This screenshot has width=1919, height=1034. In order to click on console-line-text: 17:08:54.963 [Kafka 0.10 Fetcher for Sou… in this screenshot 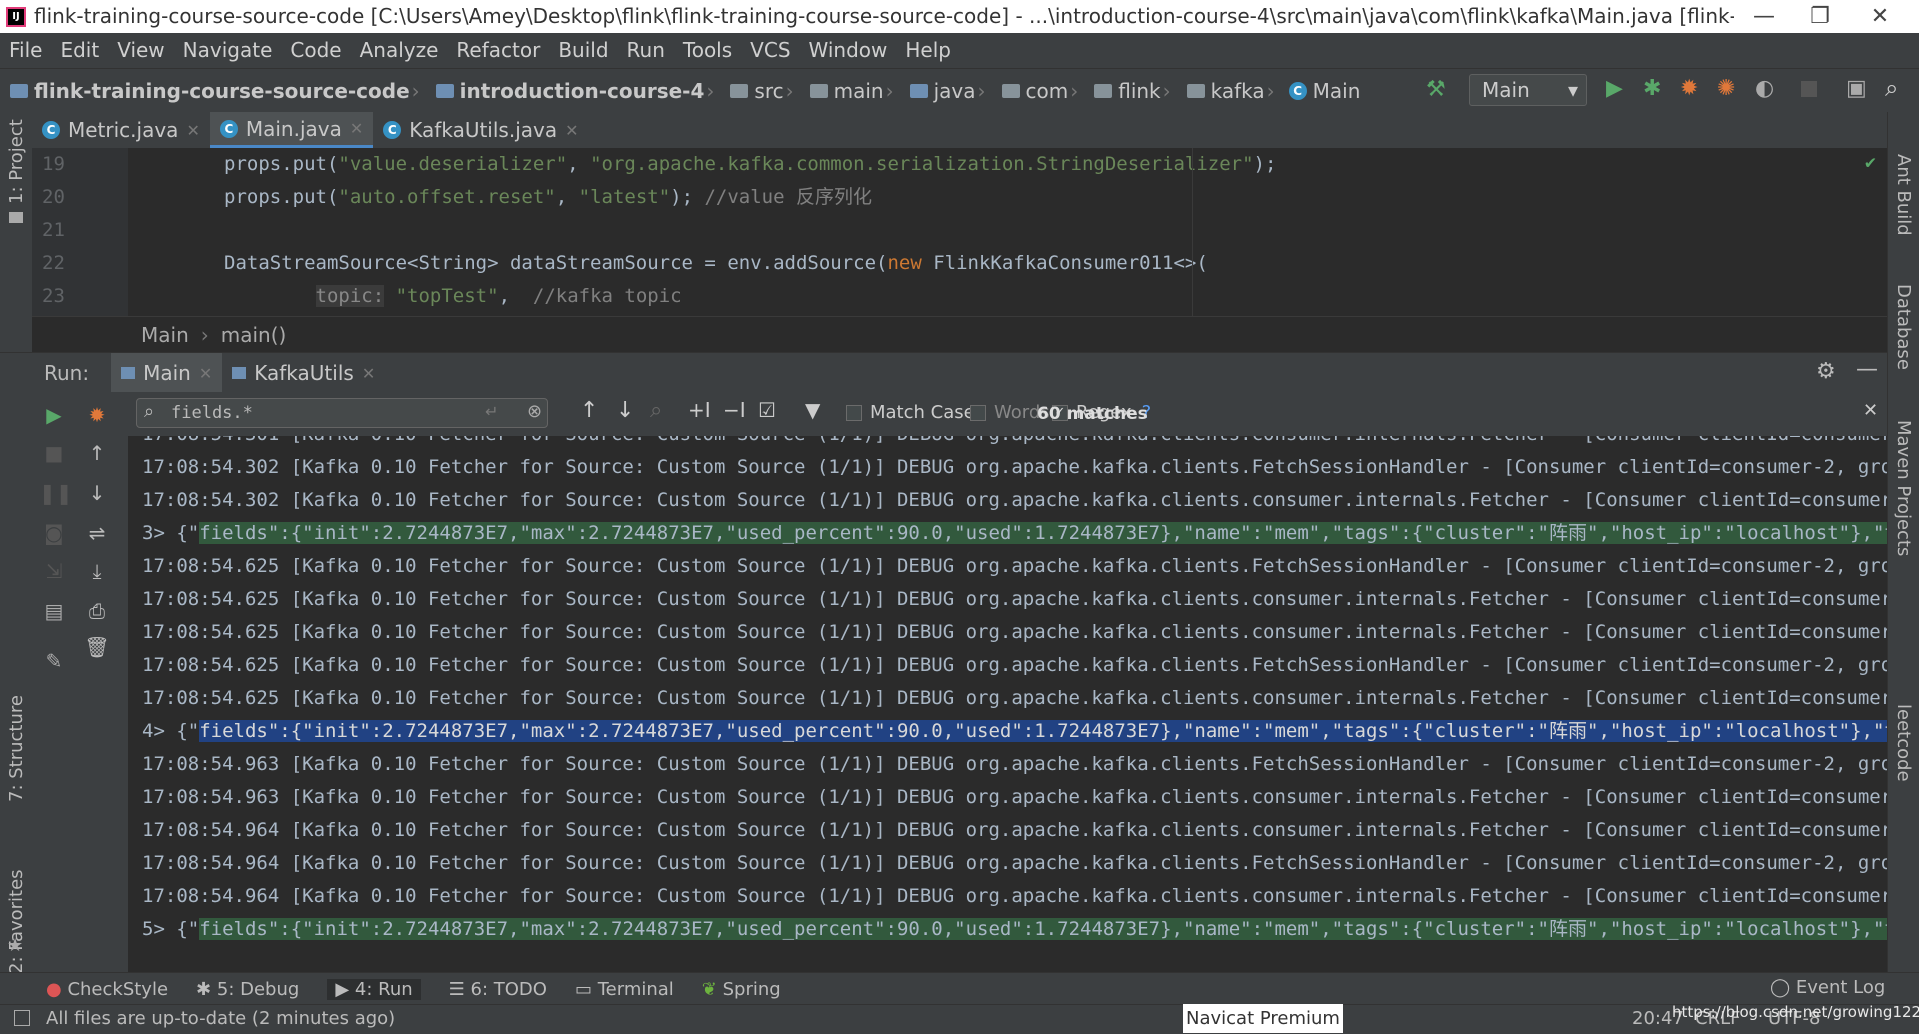, I will do `click(1014, 797)`.